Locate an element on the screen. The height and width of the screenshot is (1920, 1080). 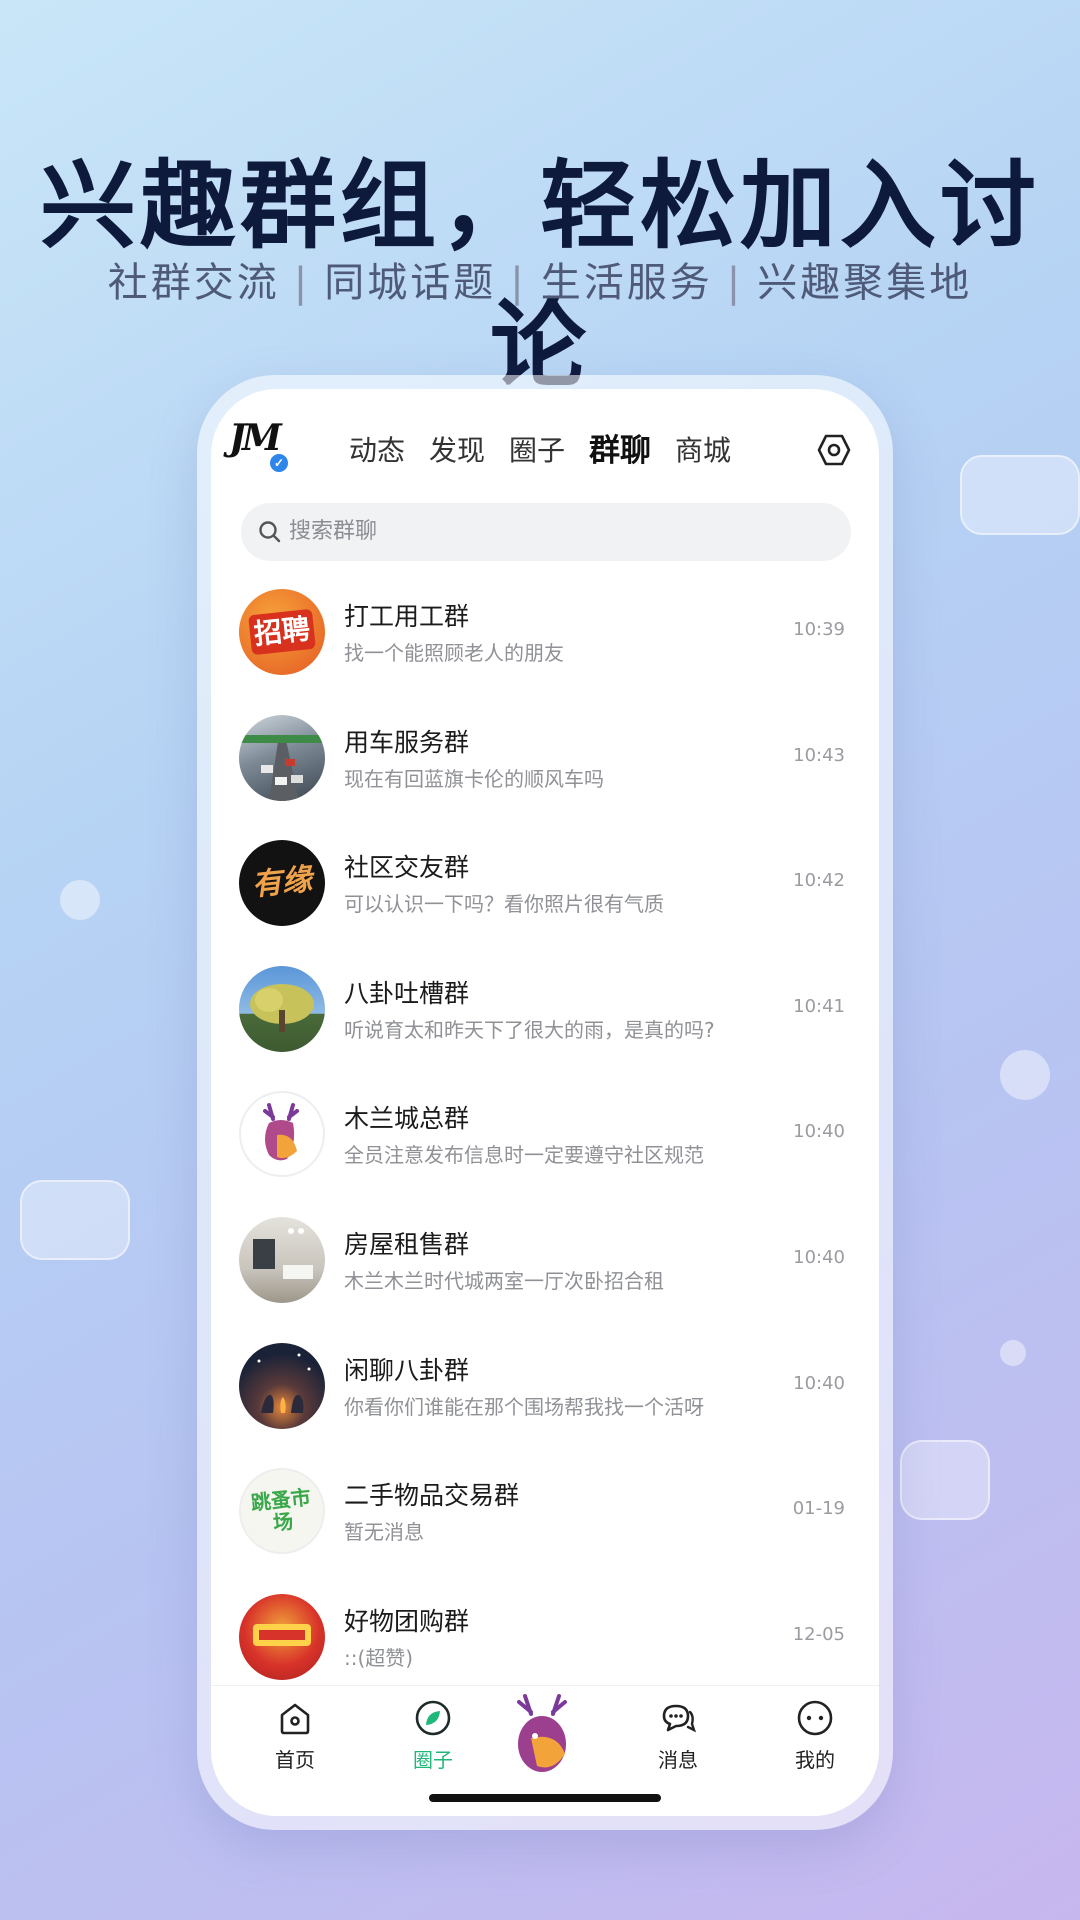
traffic-photo-icon is located at coordinates (282, 767).